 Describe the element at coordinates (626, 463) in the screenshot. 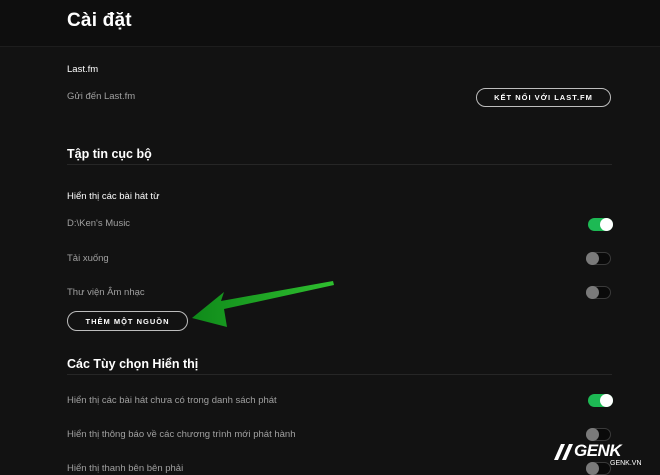

I see `genk-site-text: GENK.VN` at that location.